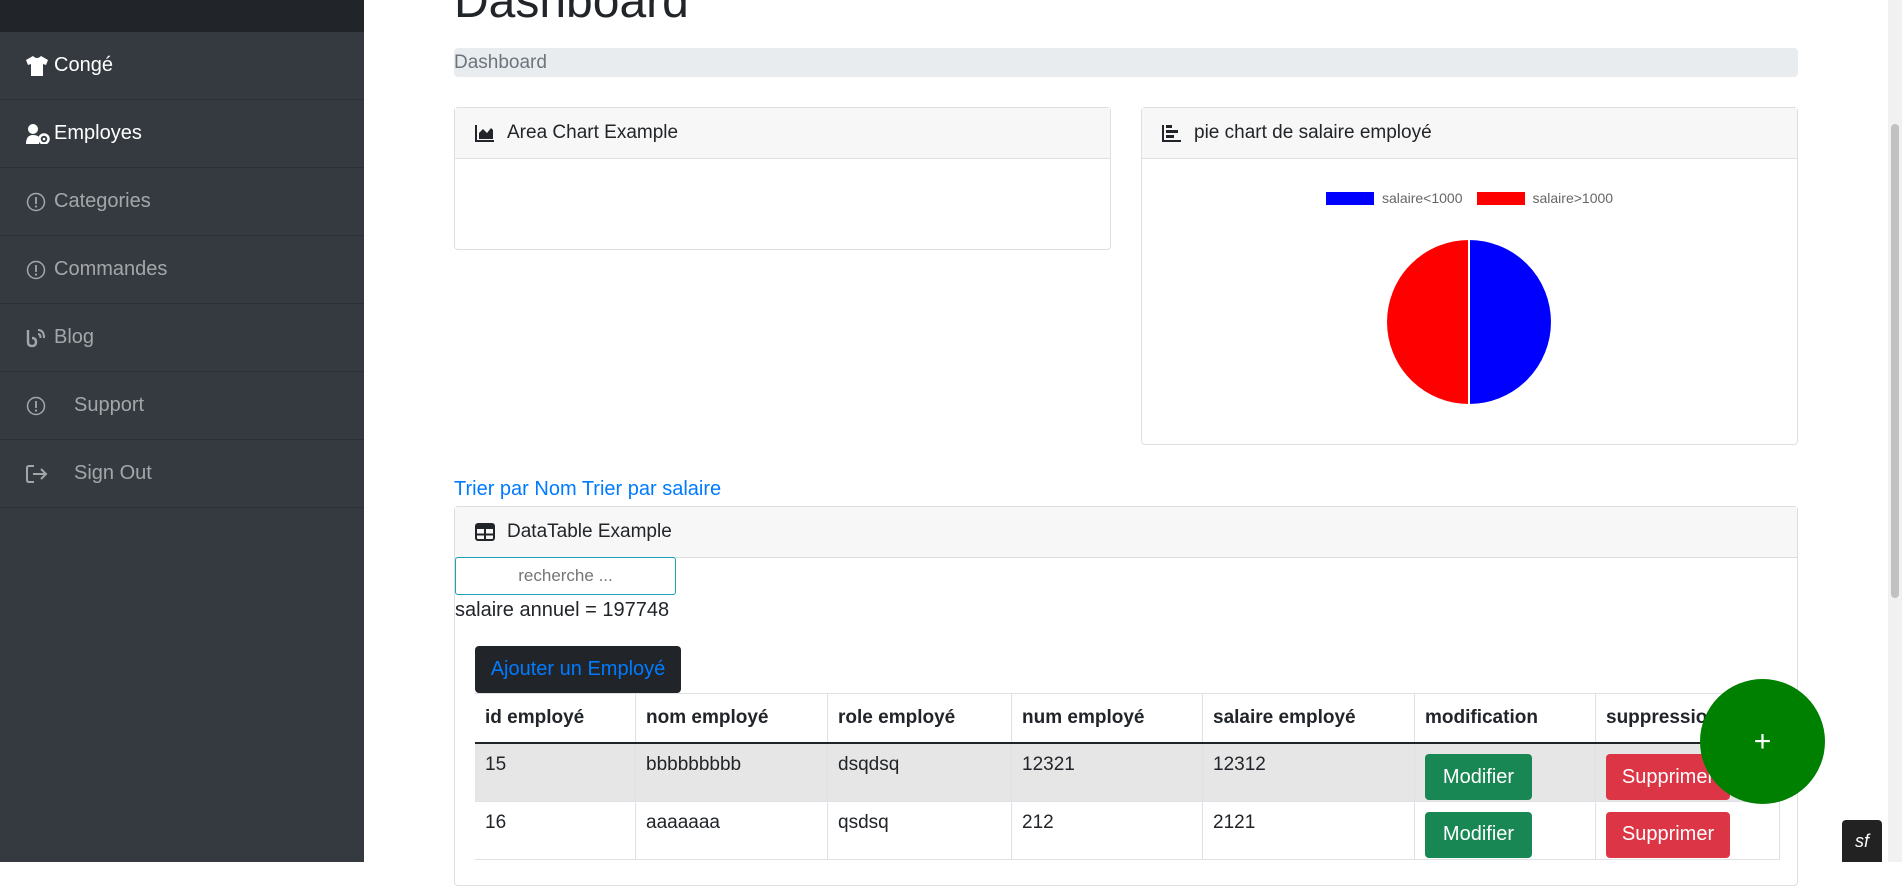 This screenshot has width=1902, height=886. What do you see at coordinates (49, 474) in the screenshot?
I see `sign-out-icon` at bounding box center [49, 474].